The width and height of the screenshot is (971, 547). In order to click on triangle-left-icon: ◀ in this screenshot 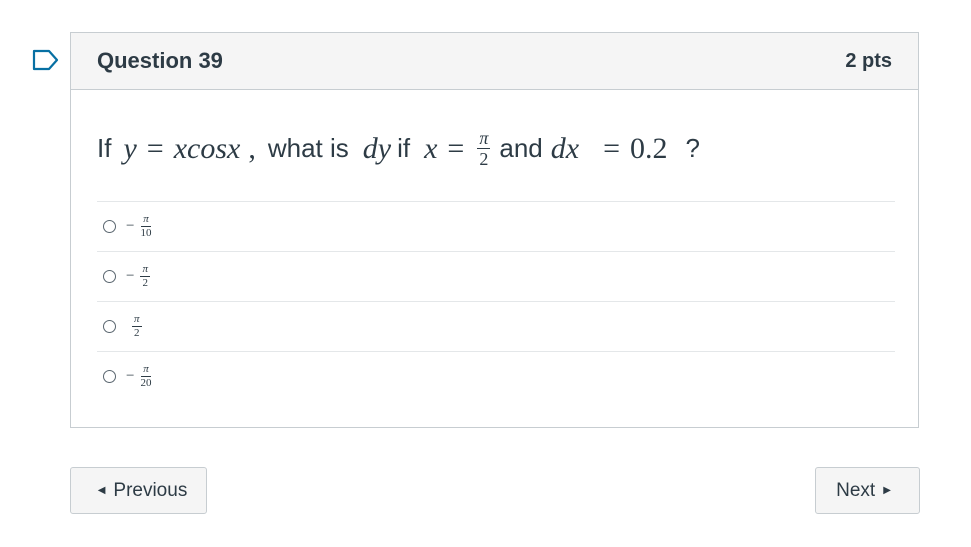, I will do `click(101, 490)`.